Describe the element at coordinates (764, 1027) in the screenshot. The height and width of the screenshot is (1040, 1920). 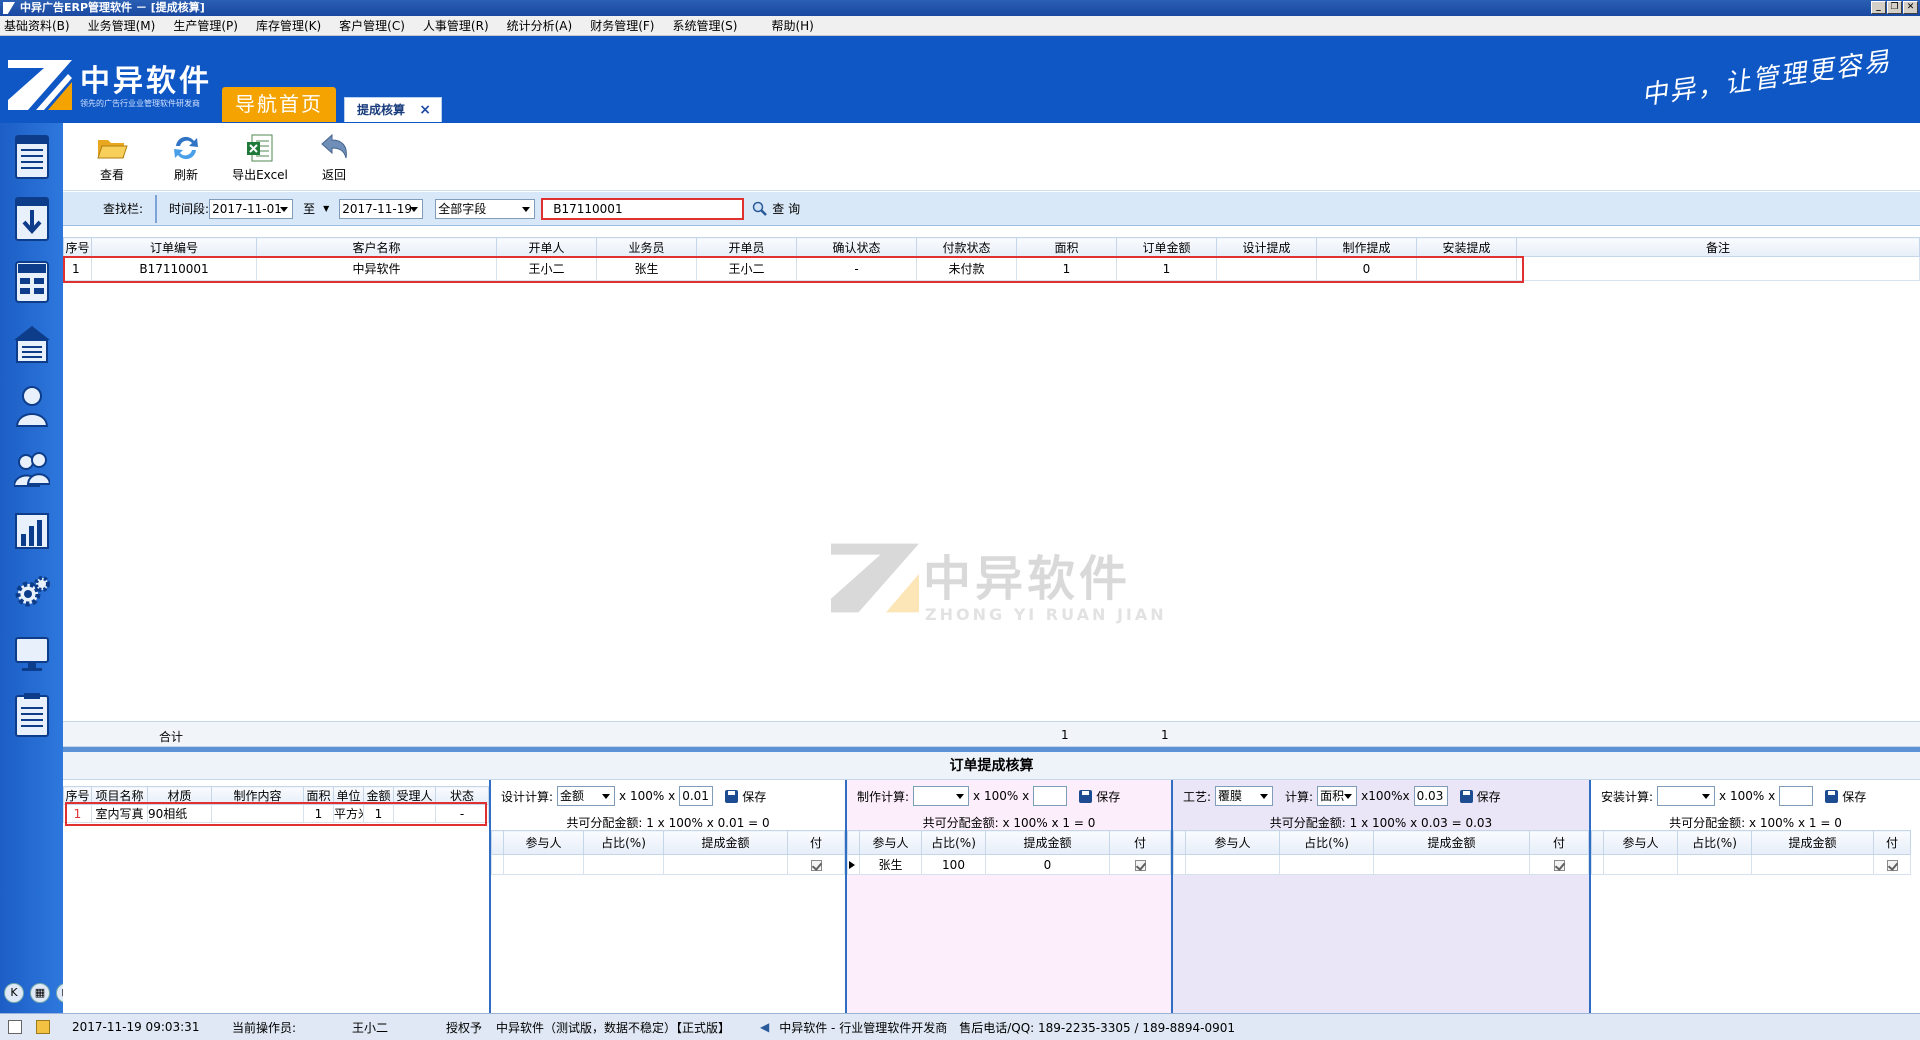
I see `speaker-icon: ◀` at that location.